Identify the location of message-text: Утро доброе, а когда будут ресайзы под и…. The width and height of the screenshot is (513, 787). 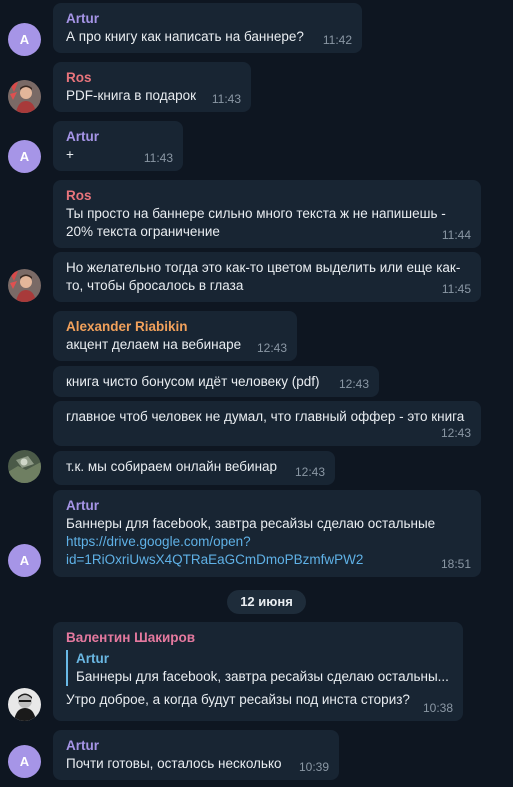
(238, 699).